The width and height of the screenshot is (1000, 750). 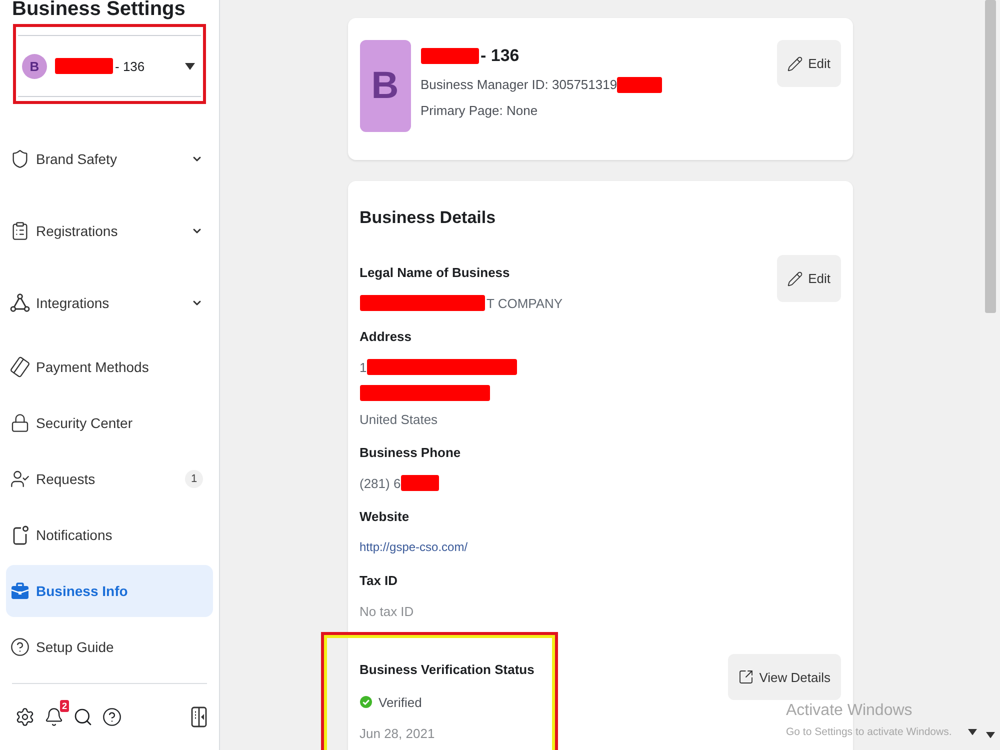 I want to click on field-label: Address, so click(x=386, y=337).